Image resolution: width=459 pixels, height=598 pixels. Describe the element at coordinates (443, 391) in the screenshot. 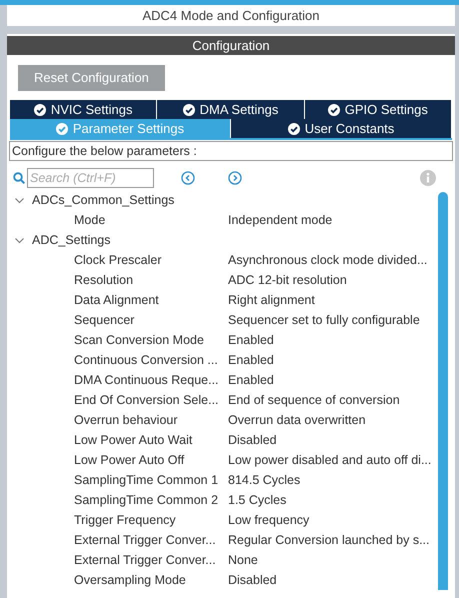

I see `scrollbar-thumb` at that location.